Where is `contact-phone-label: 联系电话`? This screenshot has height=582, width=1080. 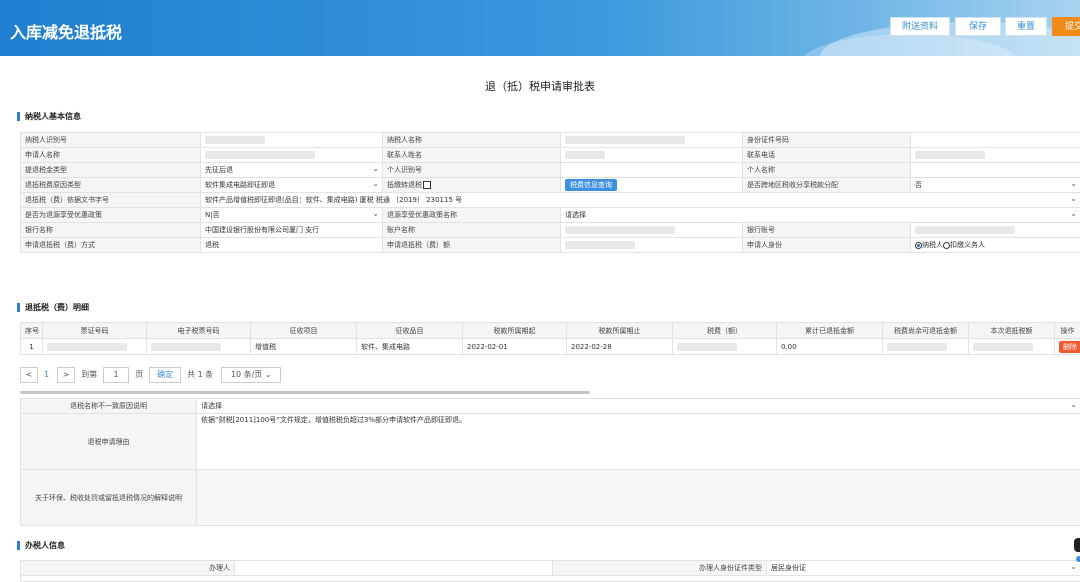
contact-phone-label: 联系电话 is located at coordinates (827, 155).